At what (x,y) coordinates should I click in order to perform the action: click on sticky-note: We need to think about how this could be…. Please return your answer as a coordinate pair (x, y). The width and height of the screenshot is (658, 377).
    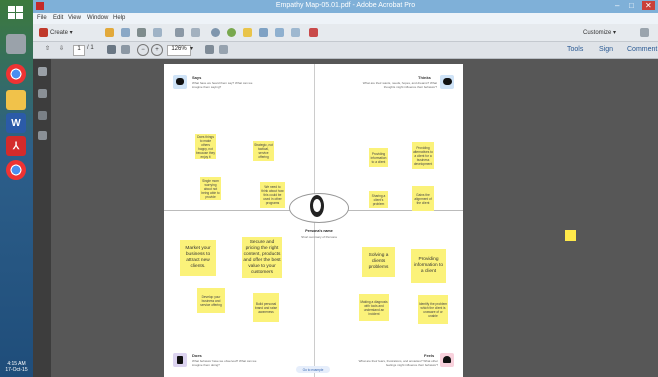
    Looking at the image, I should click on (272, 195).